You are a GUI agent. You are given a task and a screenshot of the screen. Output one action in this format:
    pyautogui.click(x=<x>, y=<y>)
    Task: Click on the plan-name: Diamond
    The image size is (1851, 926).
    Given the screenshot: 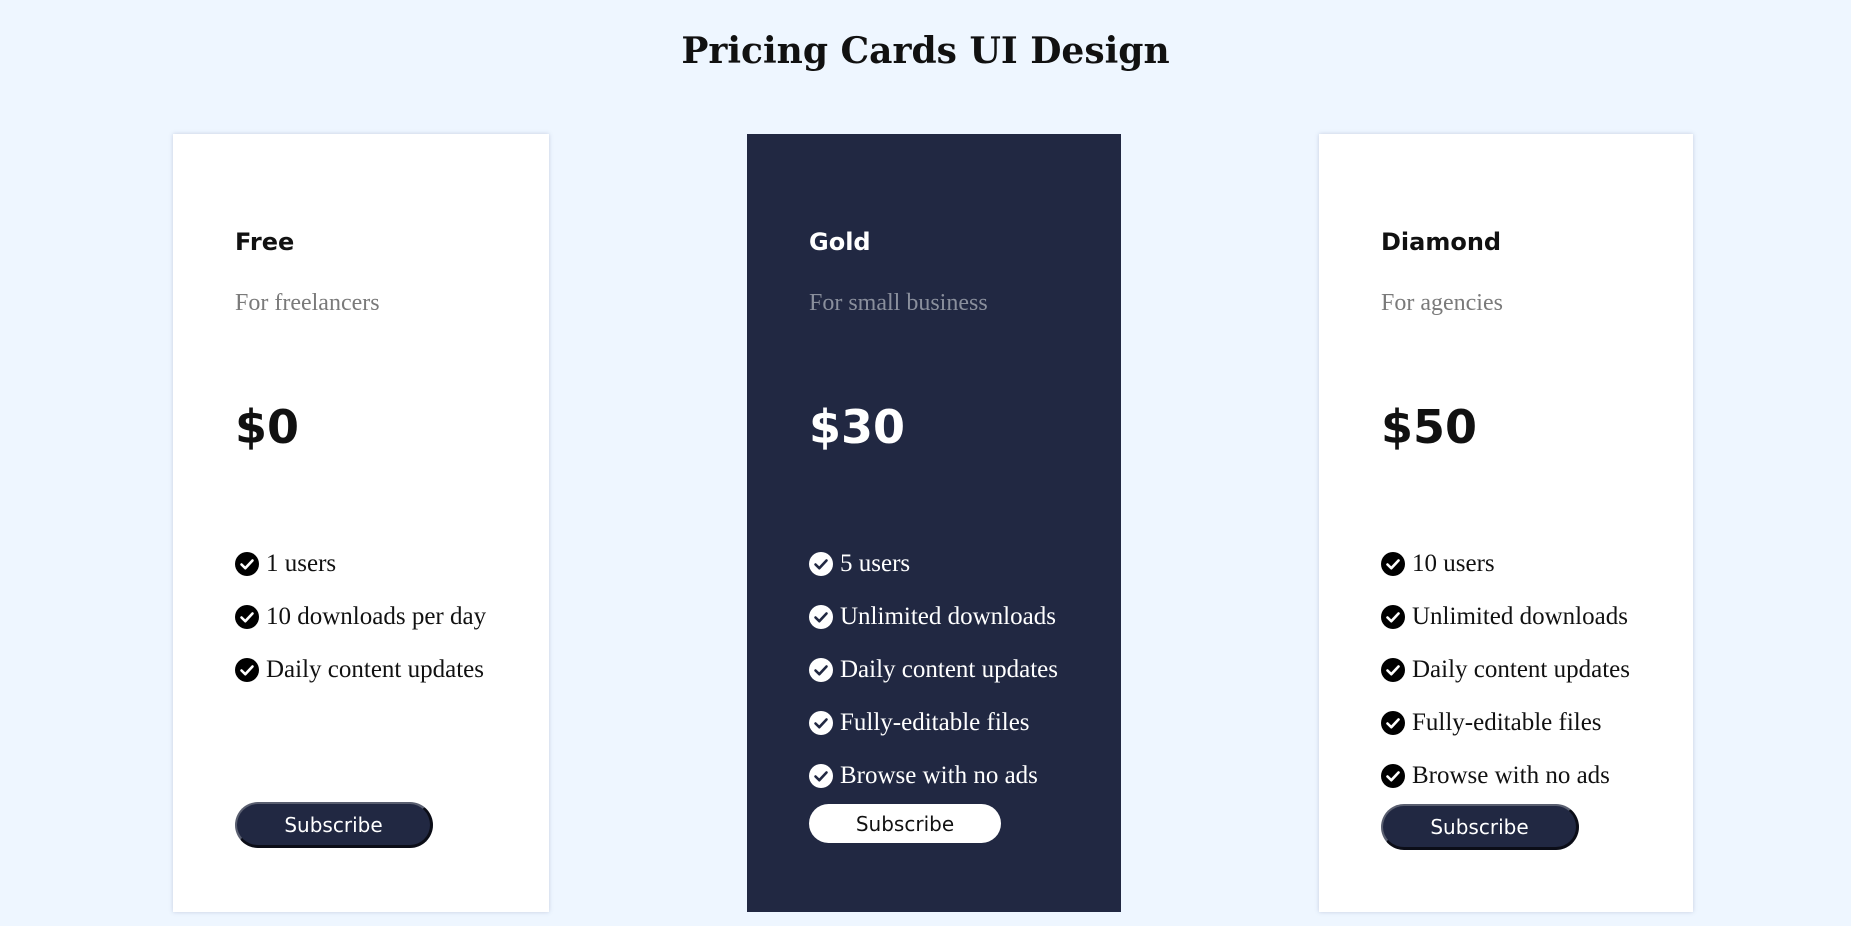 What is the action you would take?
    pyautogui.click(x=1441, y=242)
    